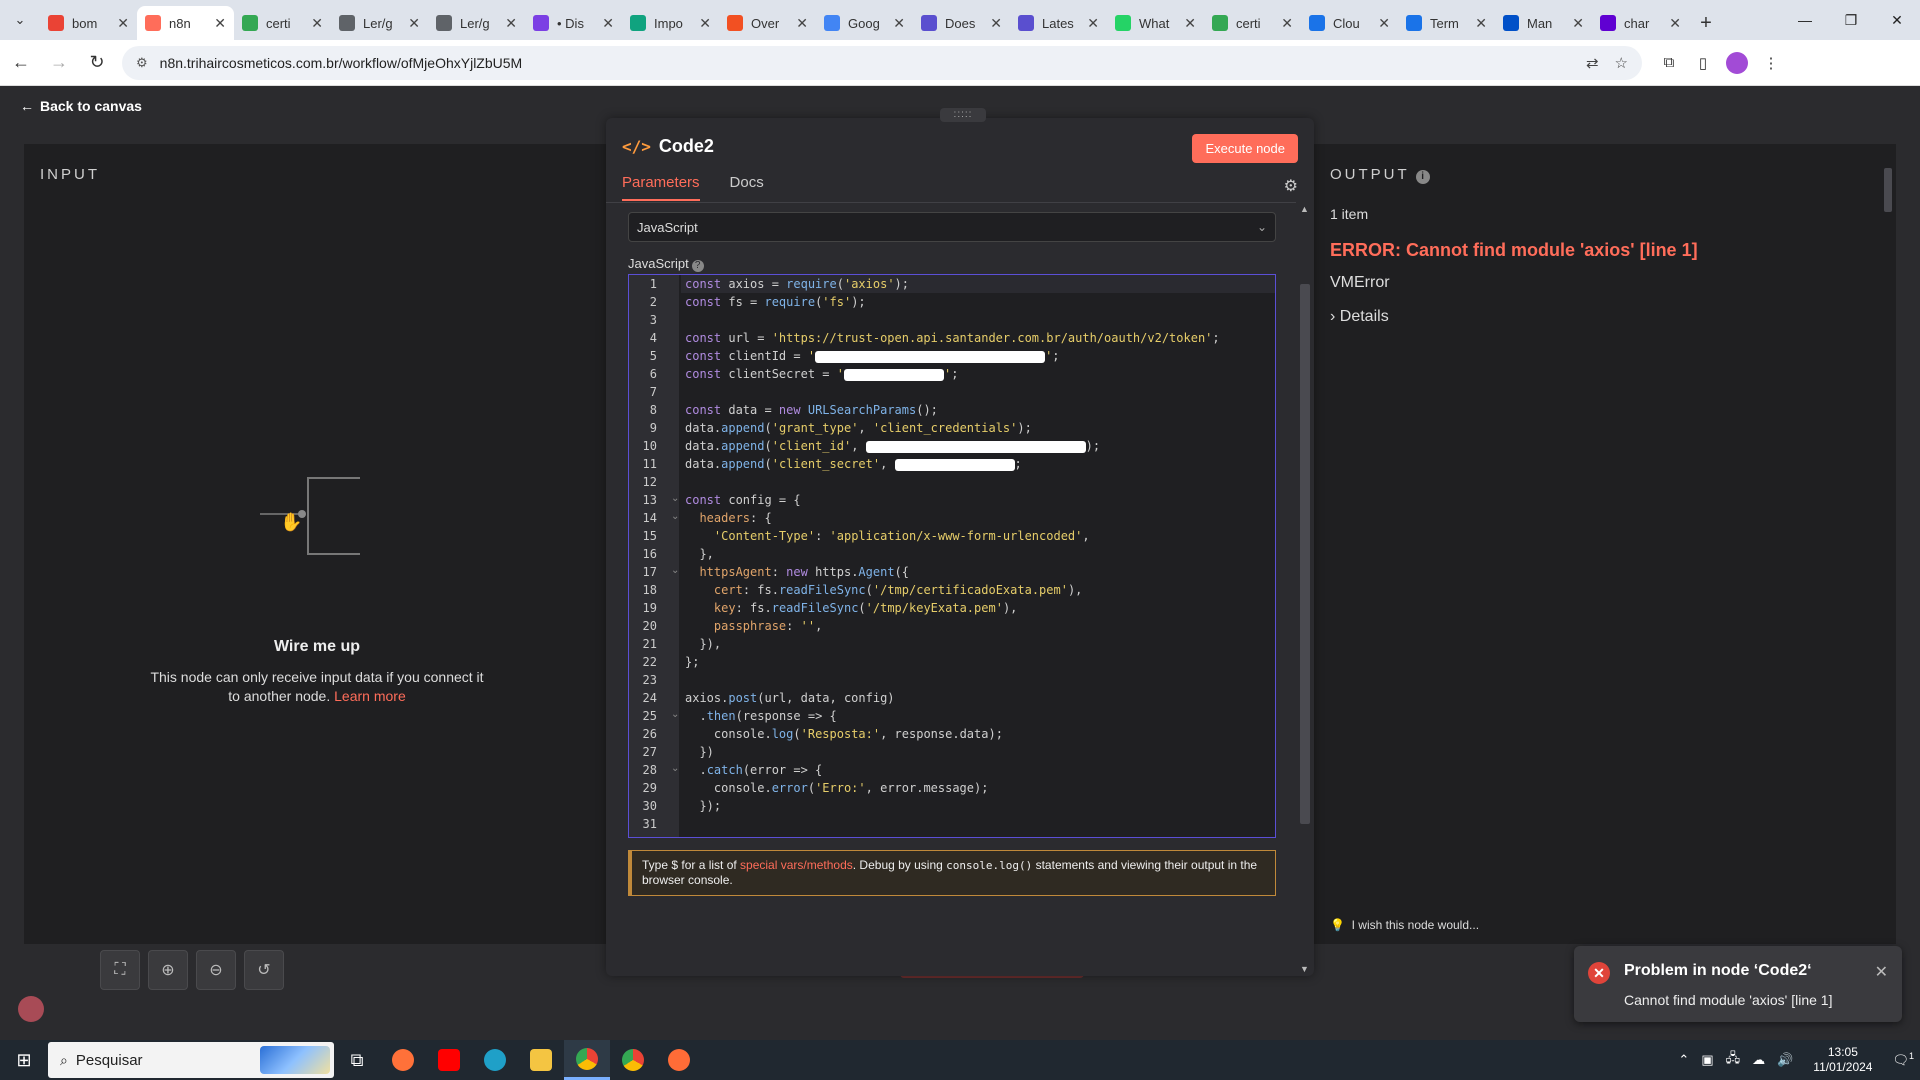 This screenshot has height=1080, width=1920. I want to click on translate-icon: ⇄, so click(1592, 63).